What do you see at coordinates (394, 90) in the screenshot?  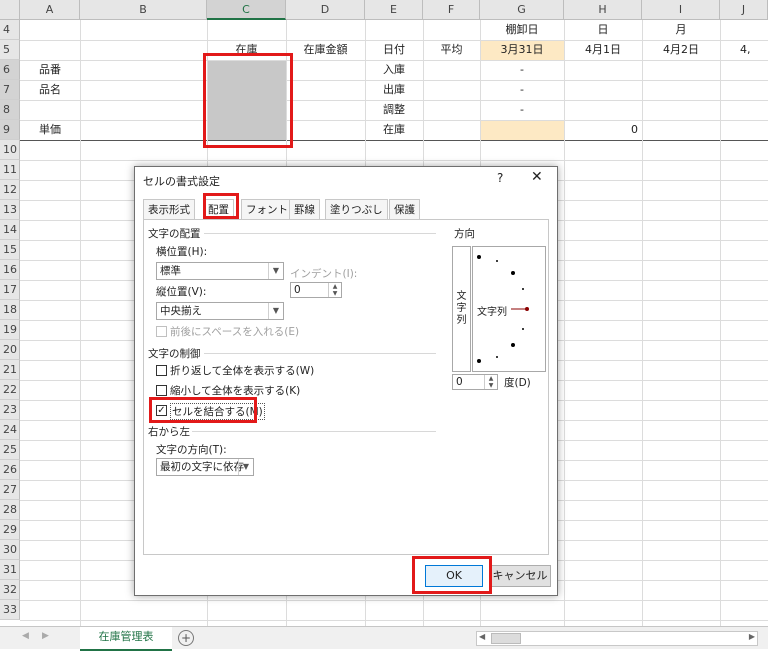 I see `cell-e7: 出庫` at bounding box center [394, 90].